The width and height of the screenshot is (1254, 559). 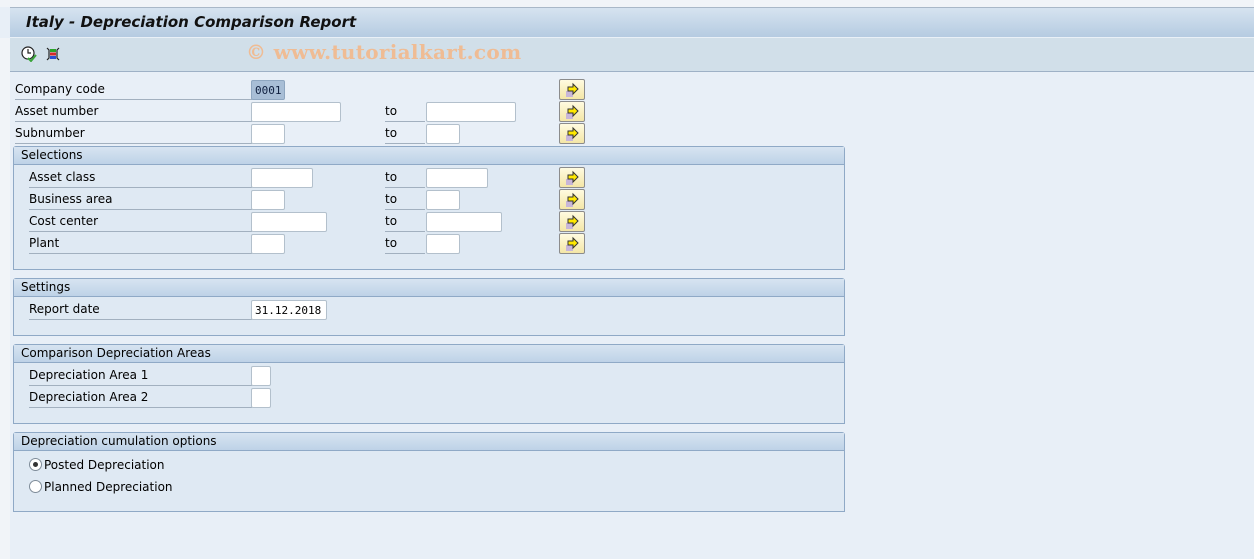 What do you see at coordinates (133, 134) in the screenshot?
I see `subnumber-label: Subnumber` at bounding box center [133, 134].